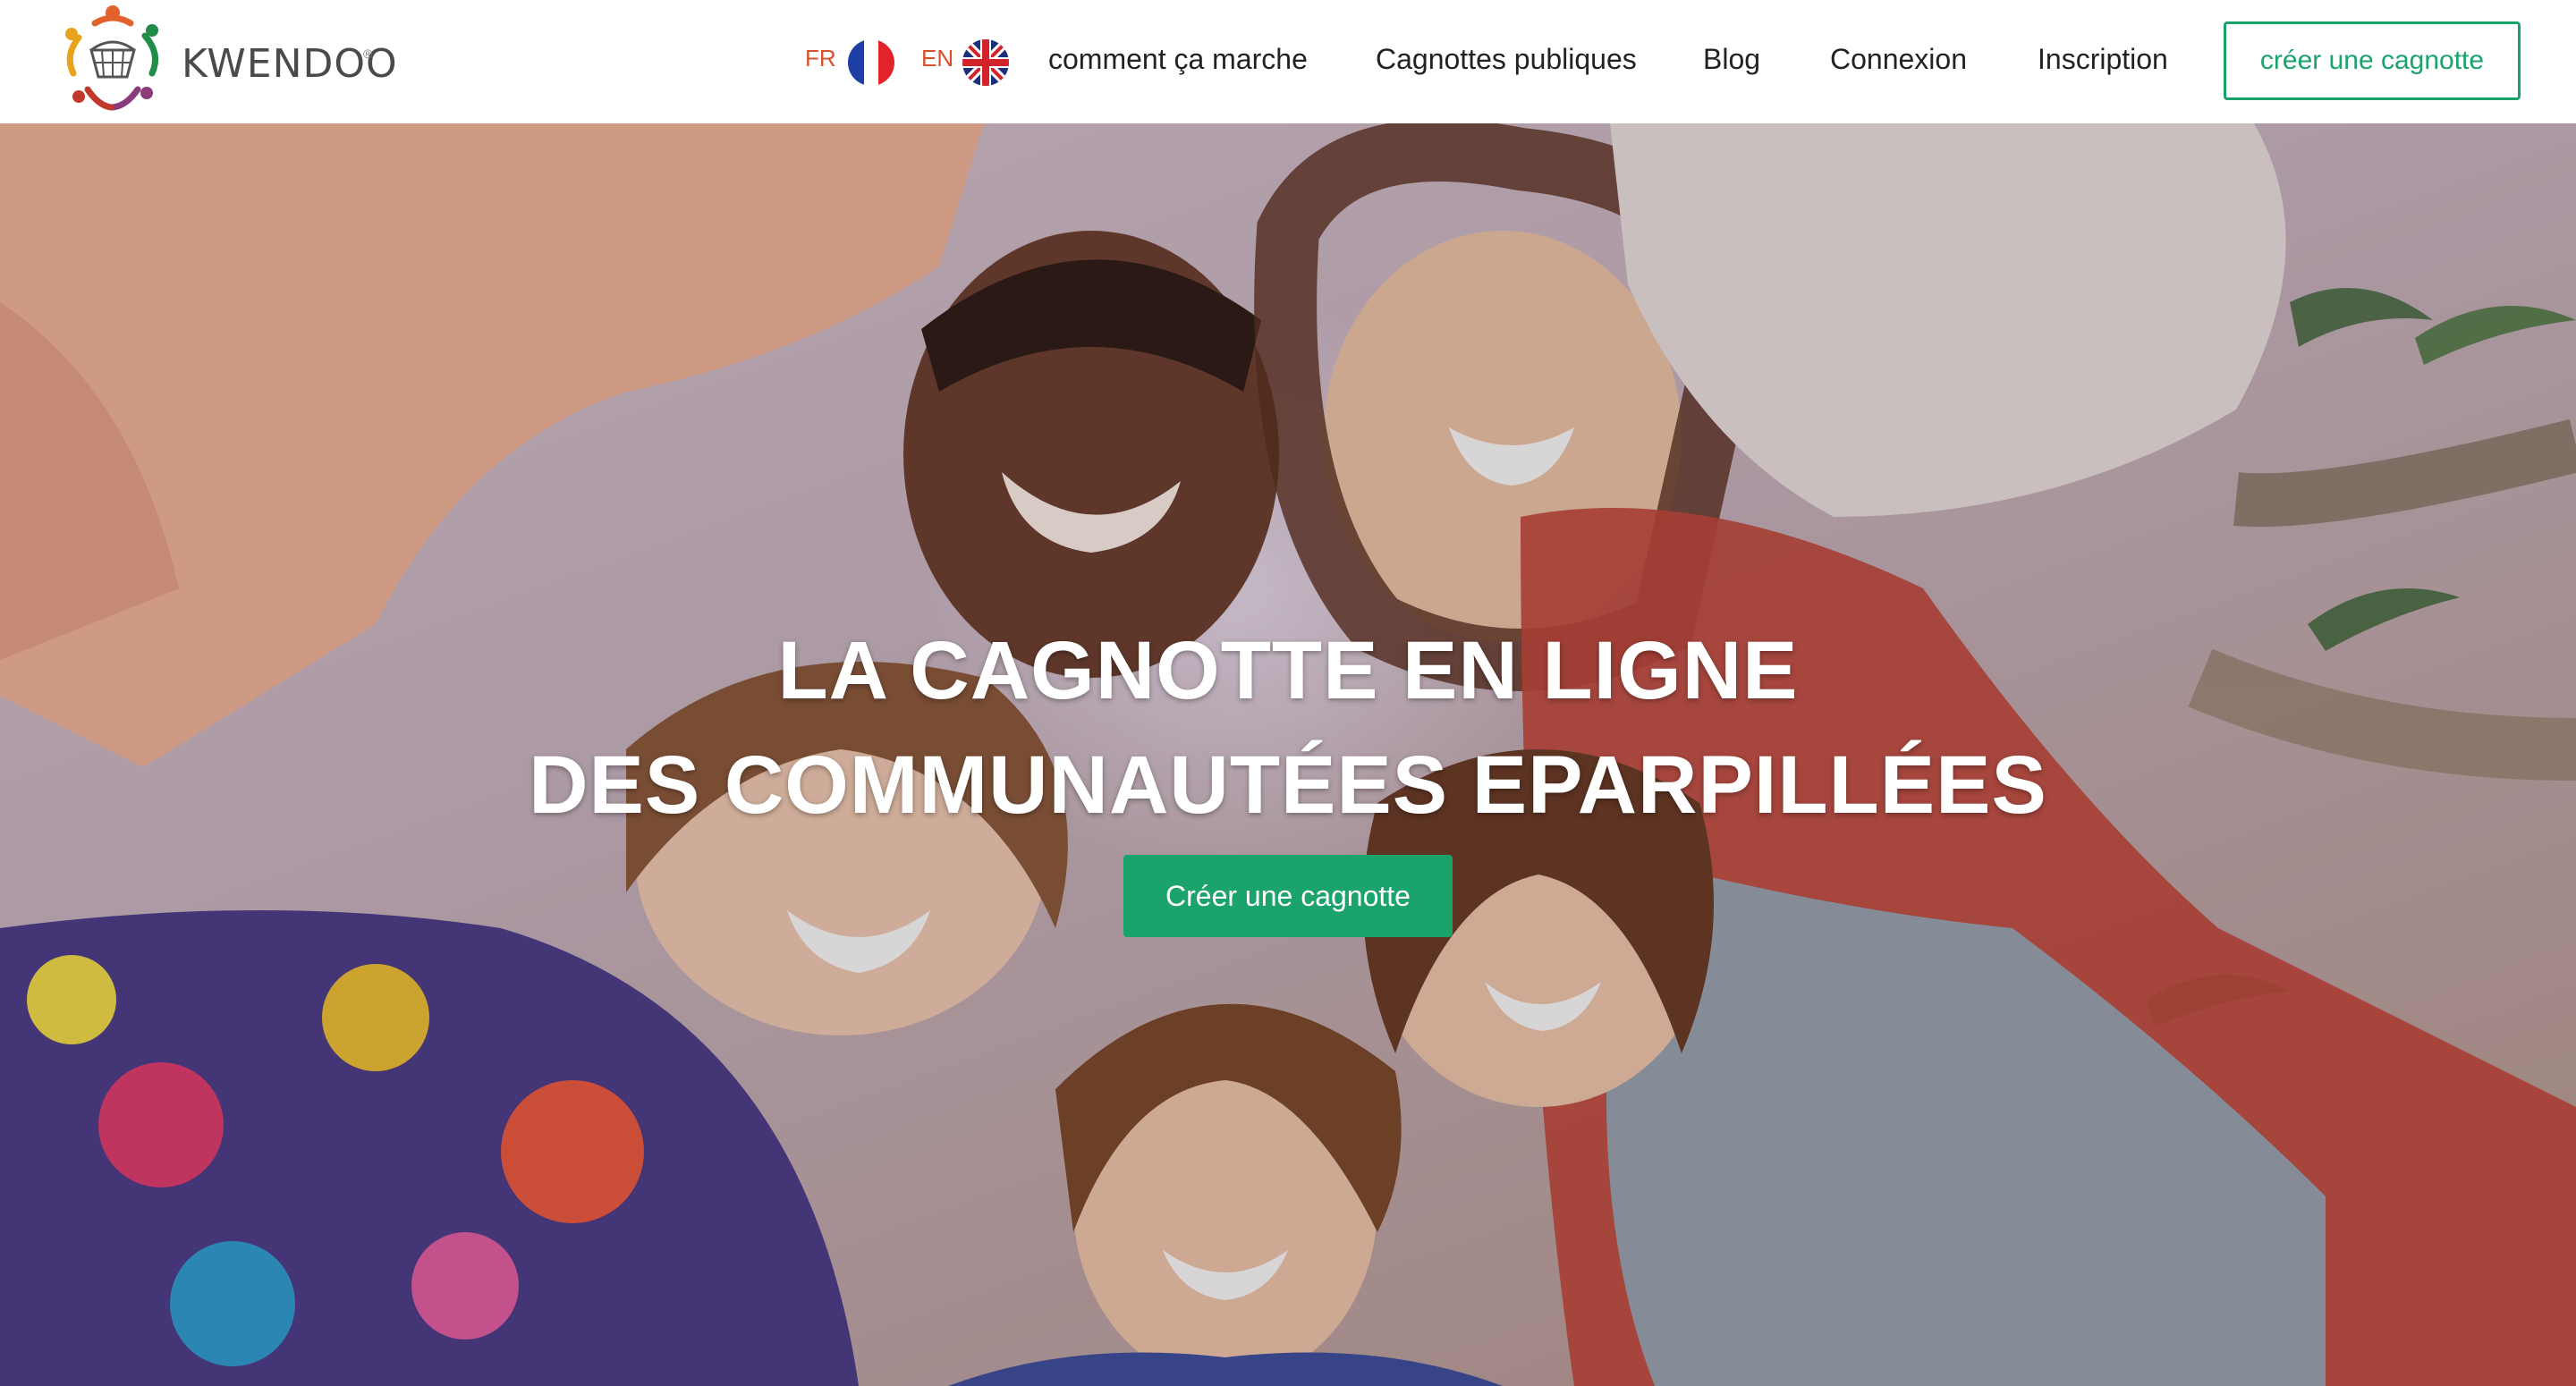  Describe the element at coordinates (1288, 896) in the screenshot. I see `create-pot-hero-button: Créer une cagnotte` at that location.